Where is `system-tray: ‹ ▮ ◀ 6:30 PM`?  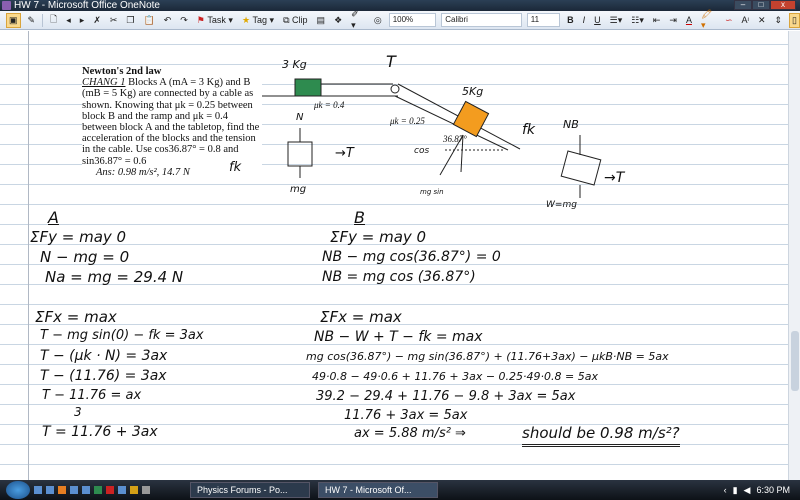 system-tray: ‹ ▮ ◀ 6:30 PM is located at coordinates (757, 490).